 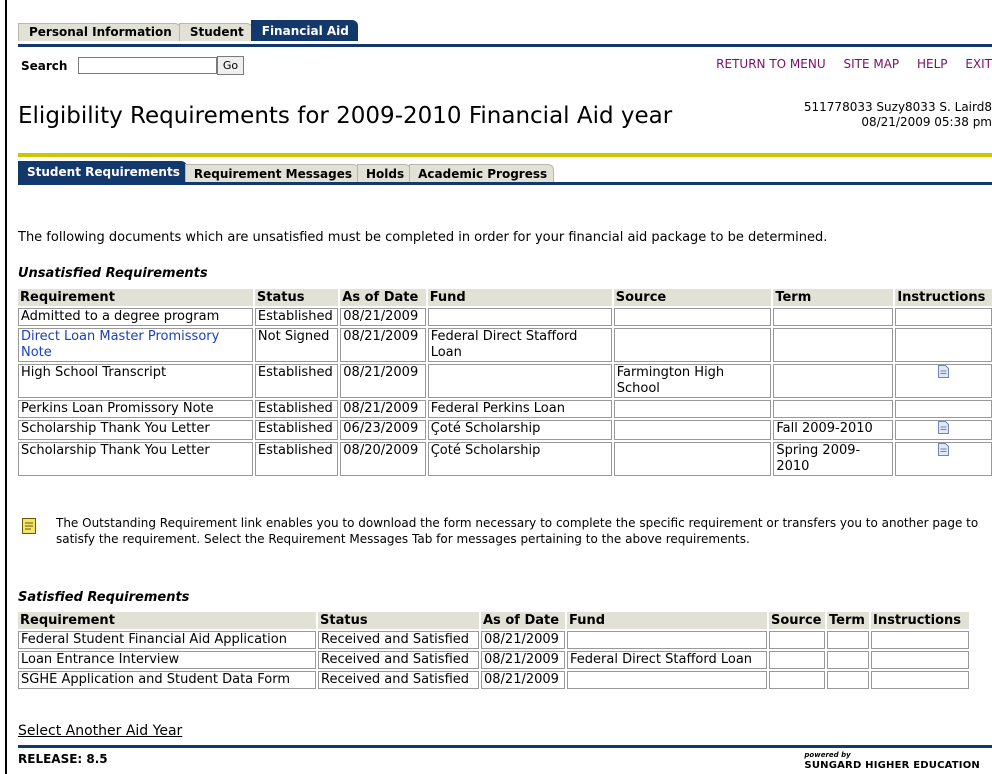 What do you see at coordinates (932, 64) in the screenshot?
I see `help-link: HELP` at bounding box center [932, 64].